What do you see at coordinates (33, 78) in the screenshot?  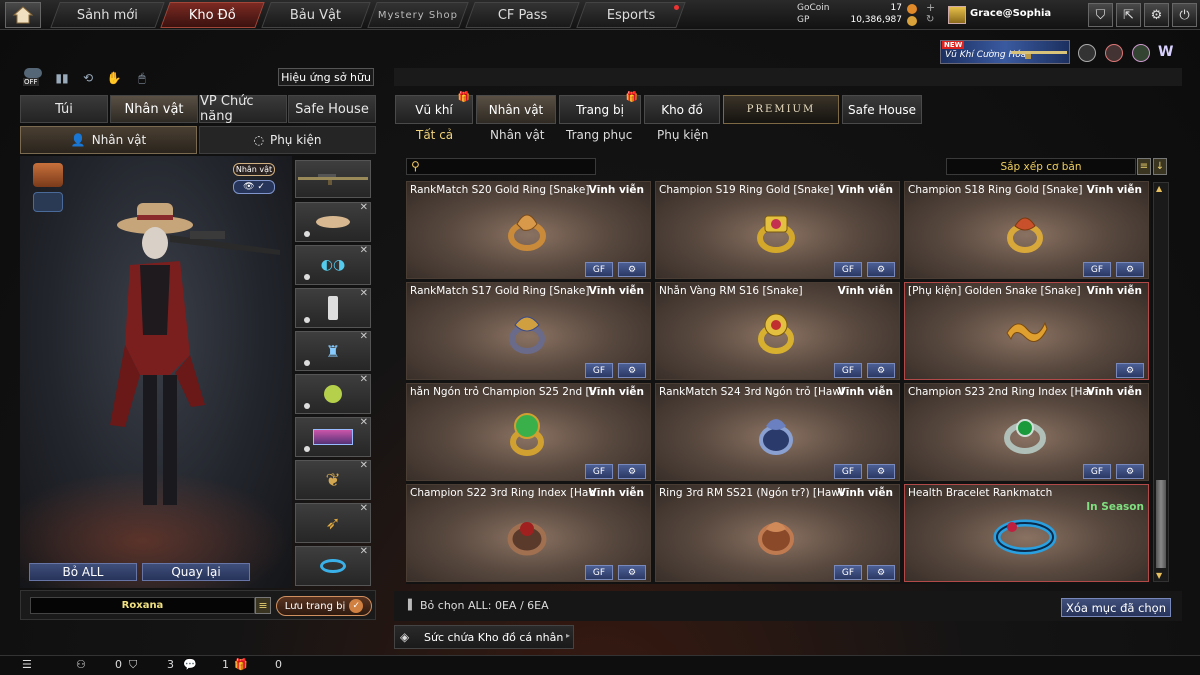 I see `visibility-toggle: OFF` at bounding box center [33, 78].